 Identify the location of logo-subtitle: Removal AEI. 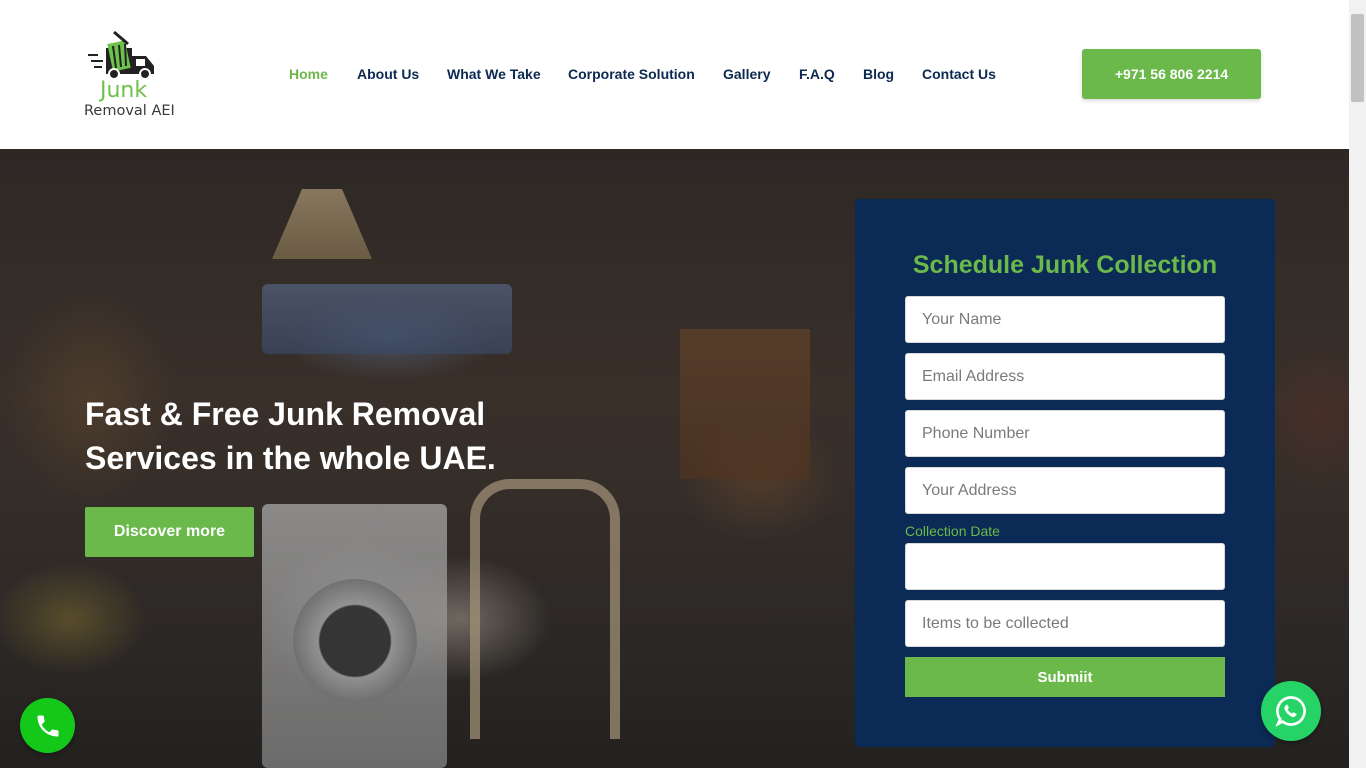
(129, 111).